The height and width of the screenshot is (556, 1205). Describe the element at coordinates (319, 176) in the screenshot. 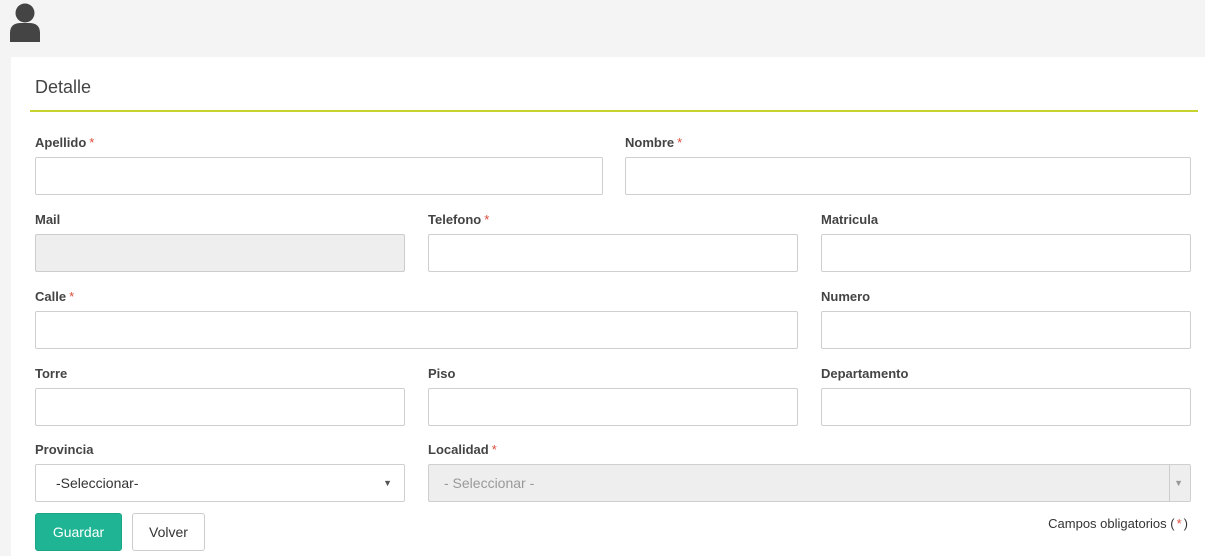

I see `apellido-input` at that location.